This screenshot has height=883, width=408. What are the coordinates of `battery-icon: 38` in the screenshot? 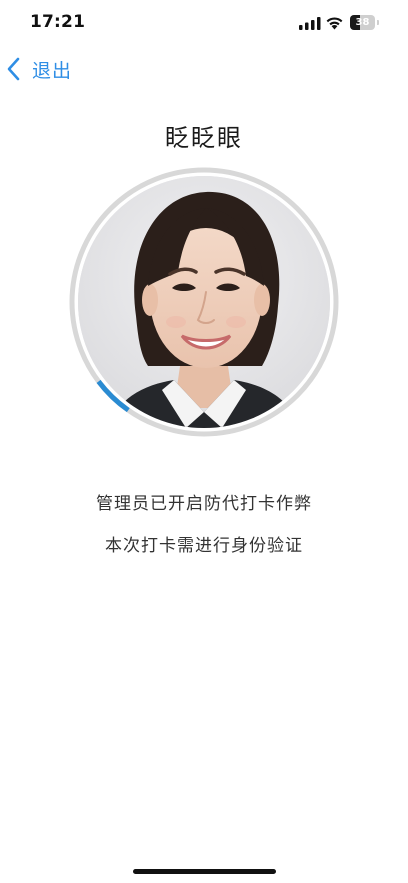 It's located at (362, 22).